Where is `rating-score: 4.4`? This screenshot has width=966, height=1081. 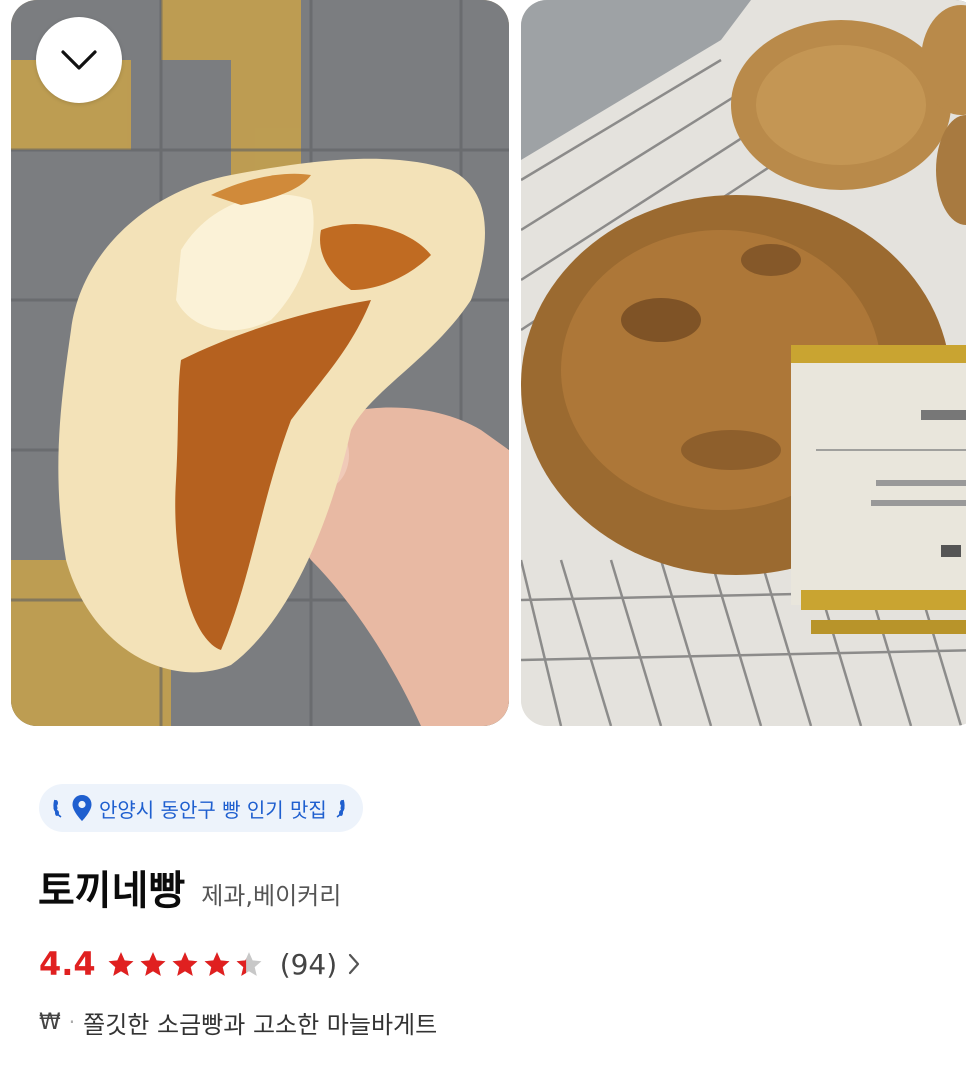
rating-score: 4.4 is located at coordinates (67, 964).